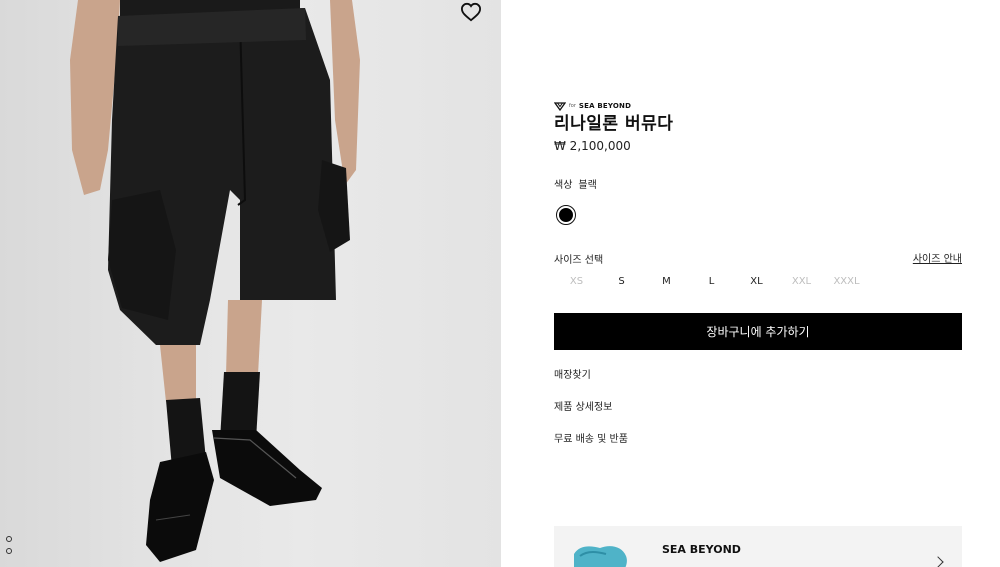 The width and height of the screenshot is (1000, 567). Describe the element at coordinates (572, 105) in the screenshot. I see `brand-prefix: for` at that location.